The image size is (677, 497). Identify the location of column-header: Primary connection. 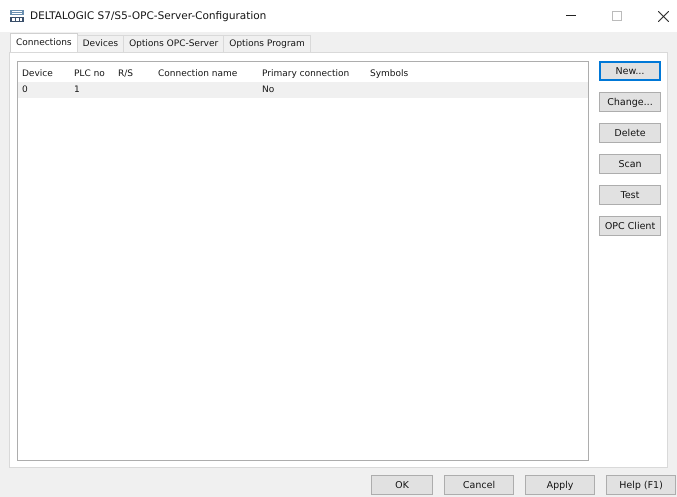
(305, 74).